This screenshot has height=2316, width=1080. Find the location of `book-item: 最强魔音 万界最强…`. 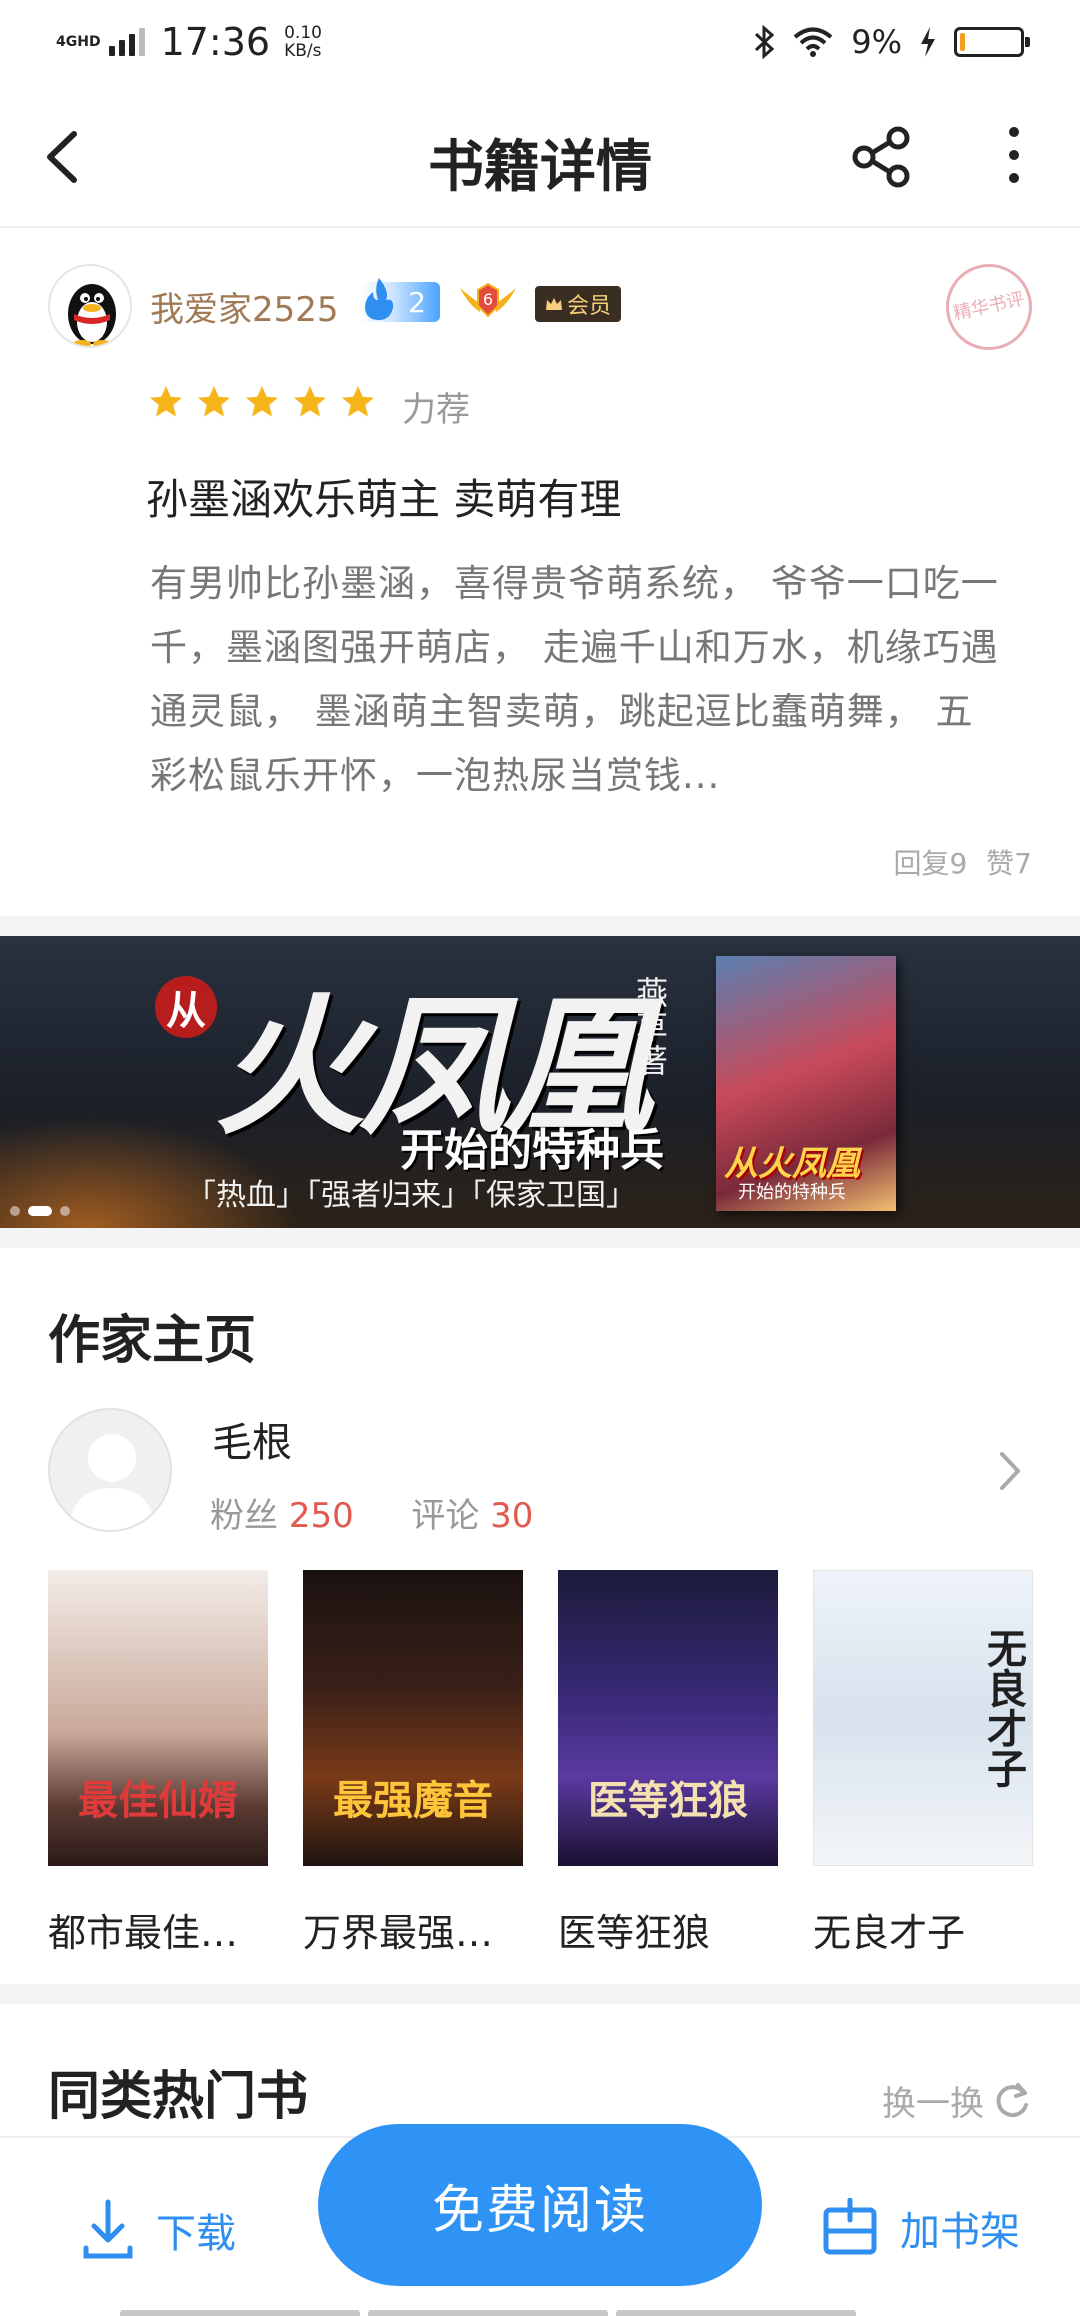

book-item: 最强魔音 万界最强… is located at coordinates (413, 1763).